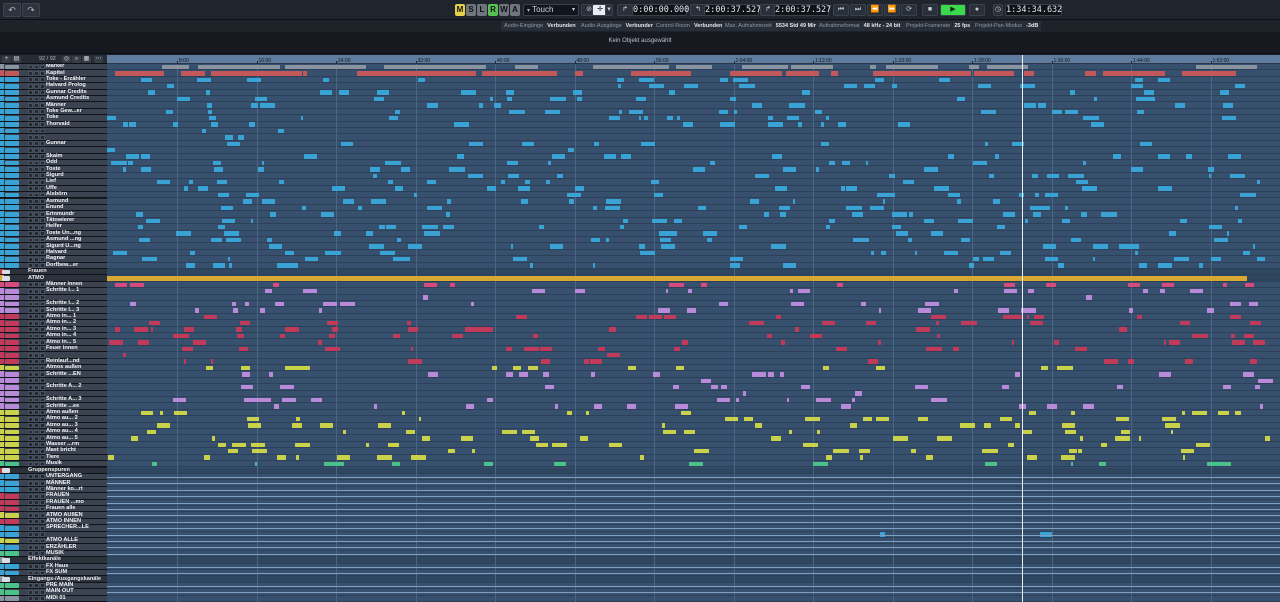  Describe the element at coordinates (625, 10) in the screenshot. I see `punch-in-icon: ↱` at that location.